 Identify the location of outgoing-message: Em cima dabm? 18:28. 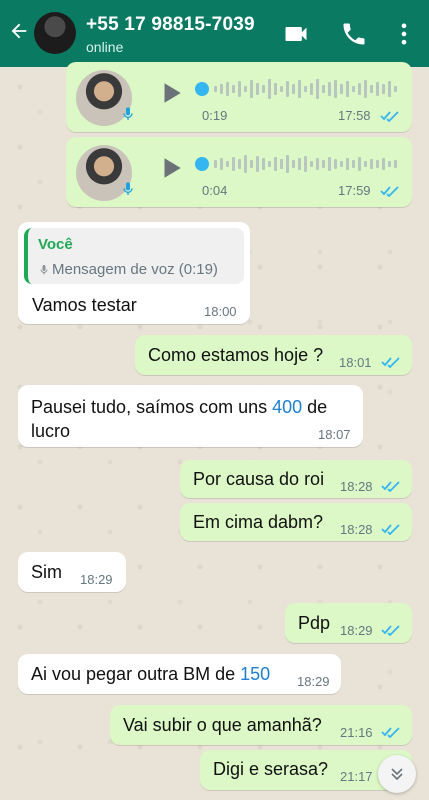
(296, 522).